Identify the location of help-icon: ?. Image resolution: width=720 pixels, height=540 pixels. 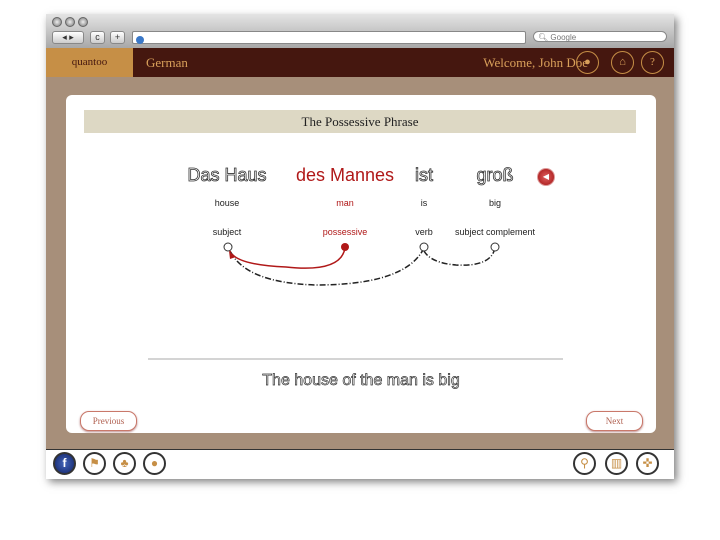
(652, 62).